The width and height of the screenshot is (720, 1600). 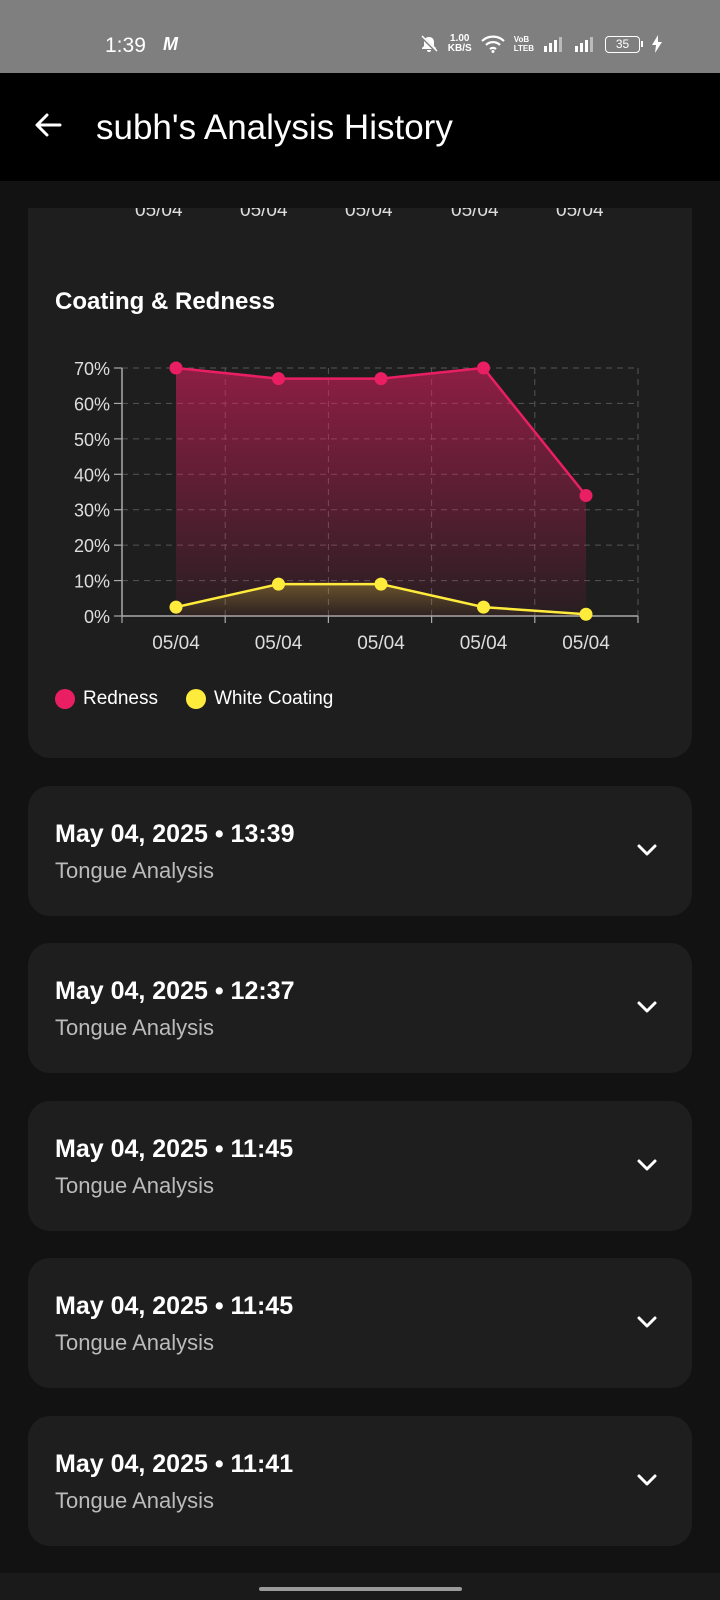 I want to click on y-tick-label: 60%, so click(x=92, y=404).